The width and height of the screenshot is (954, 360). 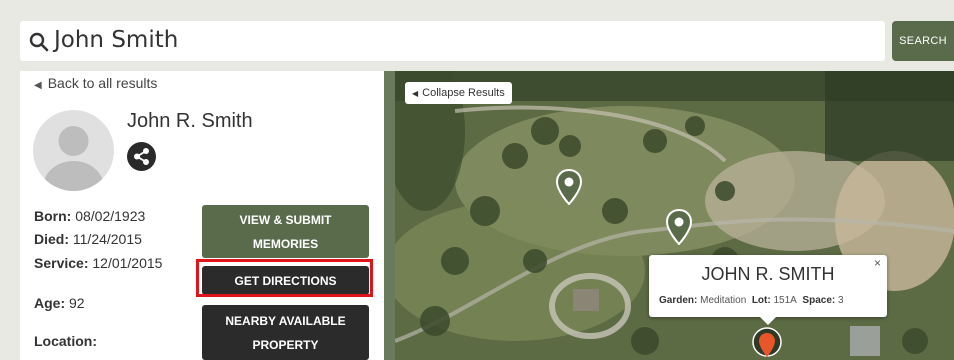 What do you see at coordinates (751, 300) in the screenshot?
I see `popup-plot-details: Garden: Meditation Lot: 151A Space: 3` at bounding box center [751, 300].